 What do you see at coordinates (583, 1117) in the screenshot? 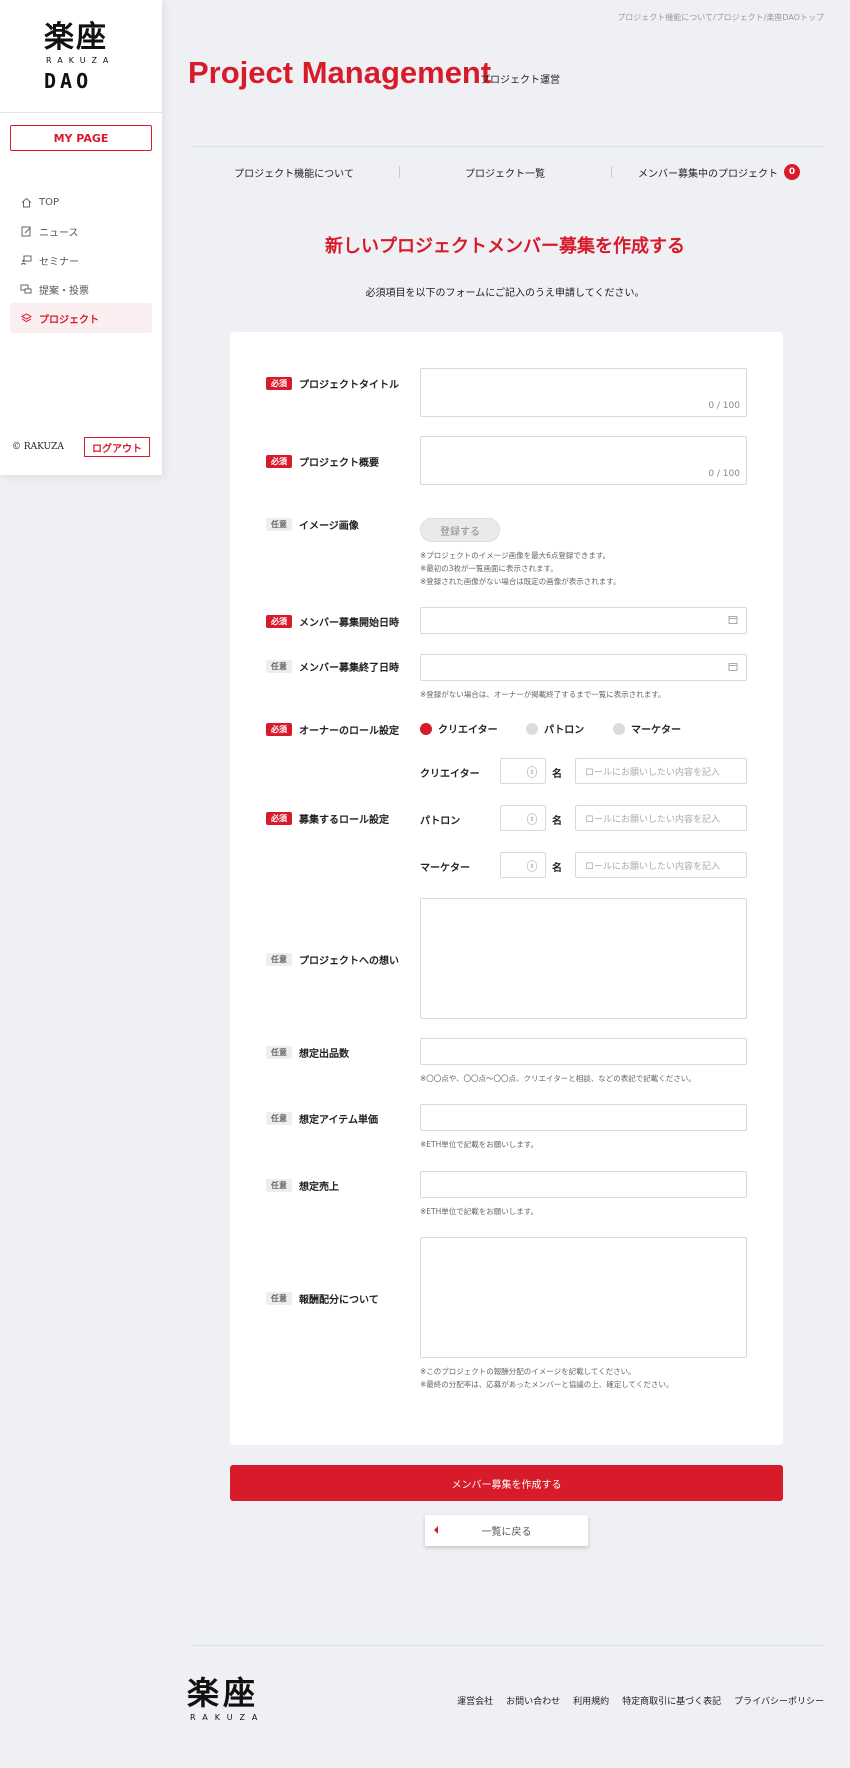
I see `unit-price-input` at bounding box center [583, 1117].